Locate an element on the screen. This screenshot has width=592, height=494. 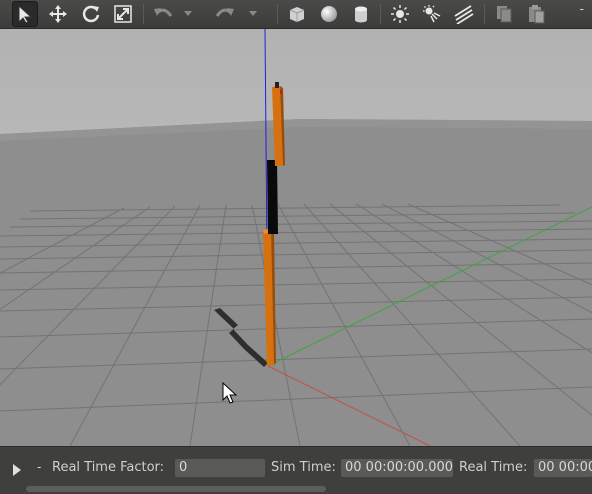
spot-light-icon is located at coordinates (432, 14).